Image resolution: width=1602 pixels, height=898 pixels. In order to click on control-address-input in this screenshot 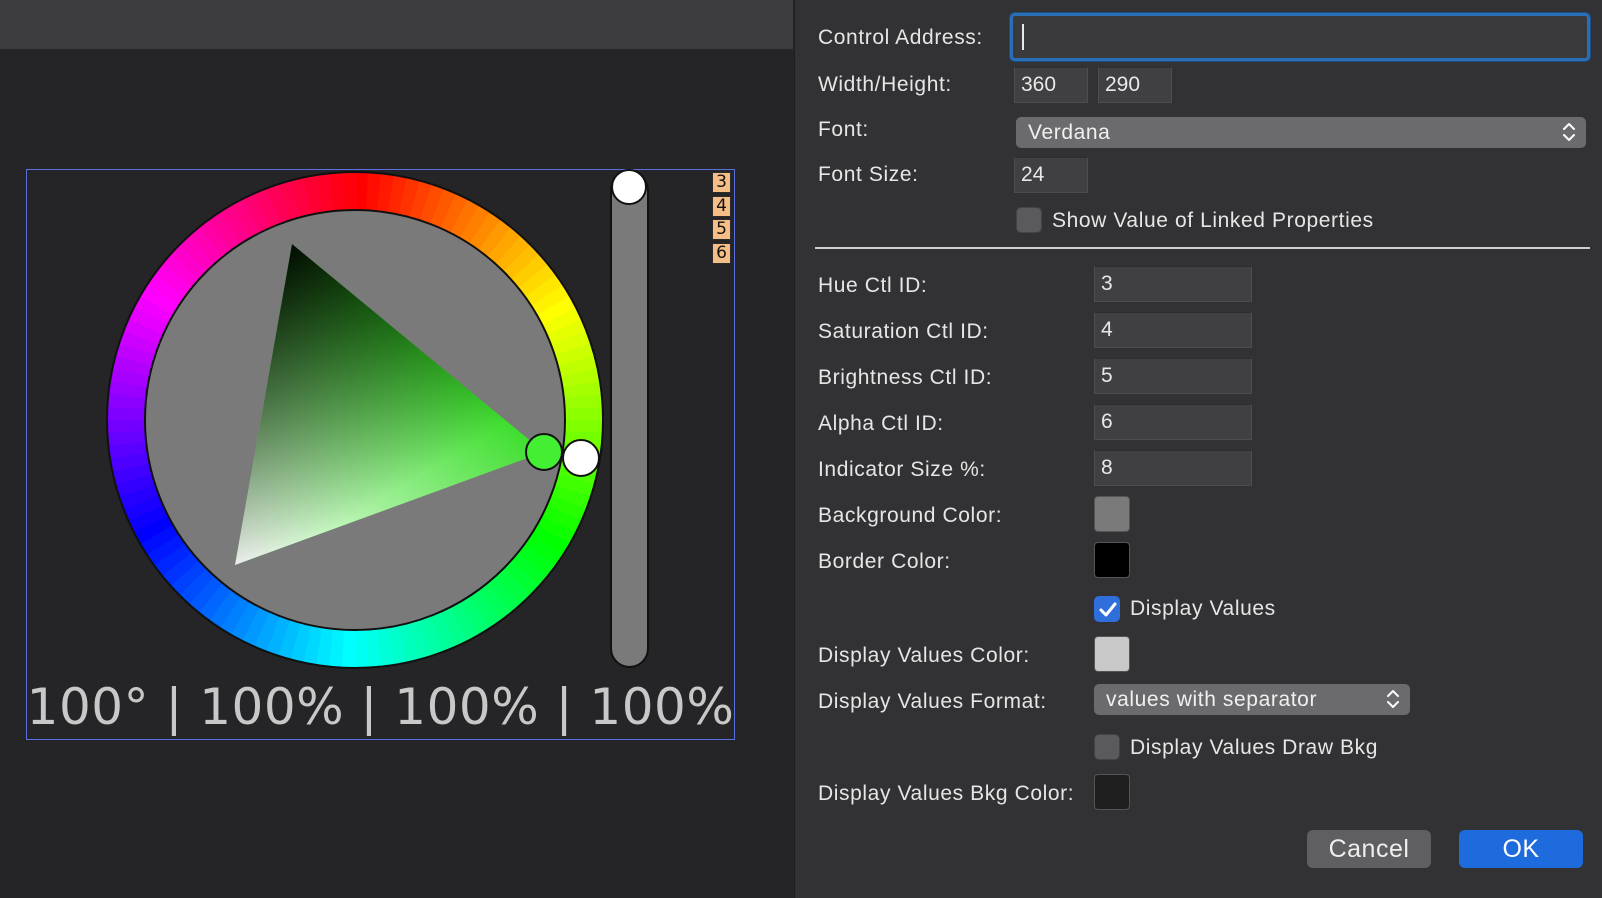, I will do `click(1300, 37)`.